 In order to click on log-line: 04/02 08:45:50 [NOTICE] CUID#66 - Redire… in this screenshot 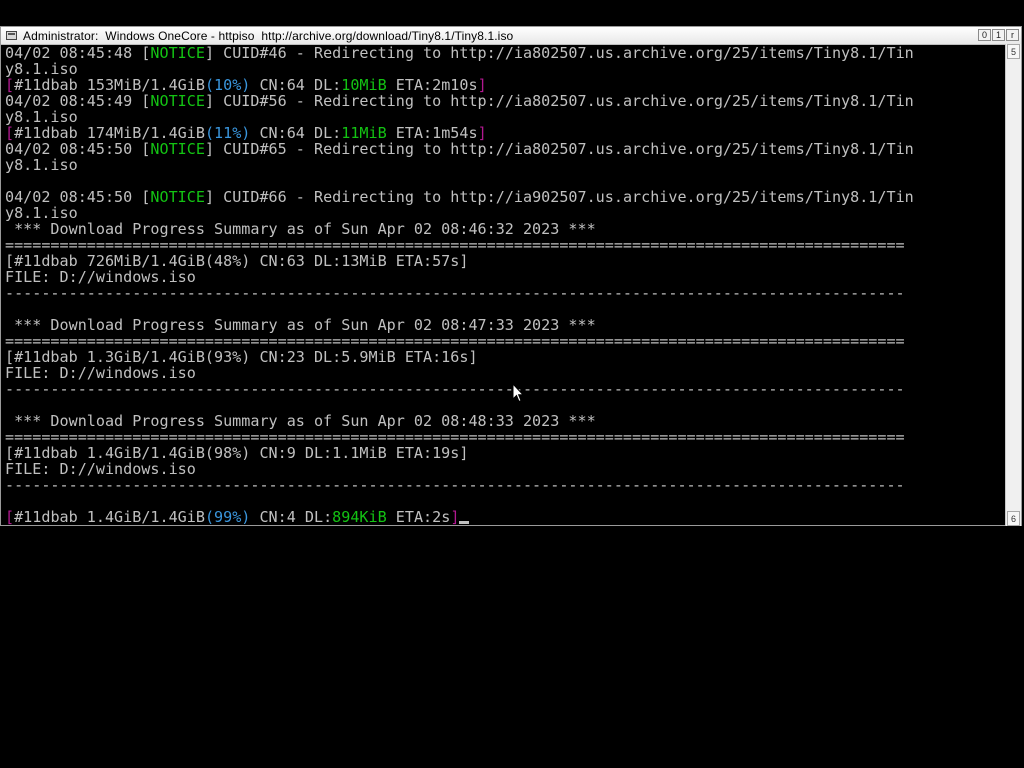, I will do `click(459, 197)`.